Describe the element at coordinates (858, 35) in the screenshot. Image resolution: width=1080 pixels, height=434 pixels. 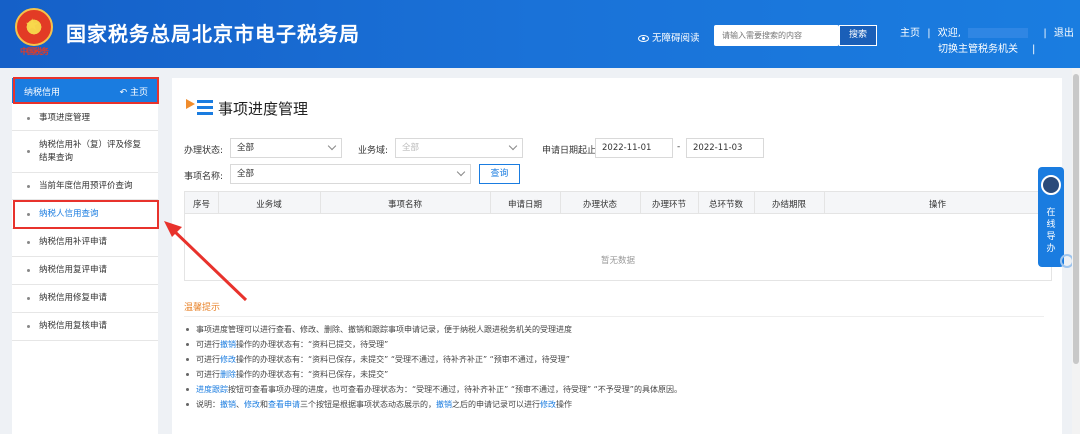
I see `search-button: 搜索` at that location.